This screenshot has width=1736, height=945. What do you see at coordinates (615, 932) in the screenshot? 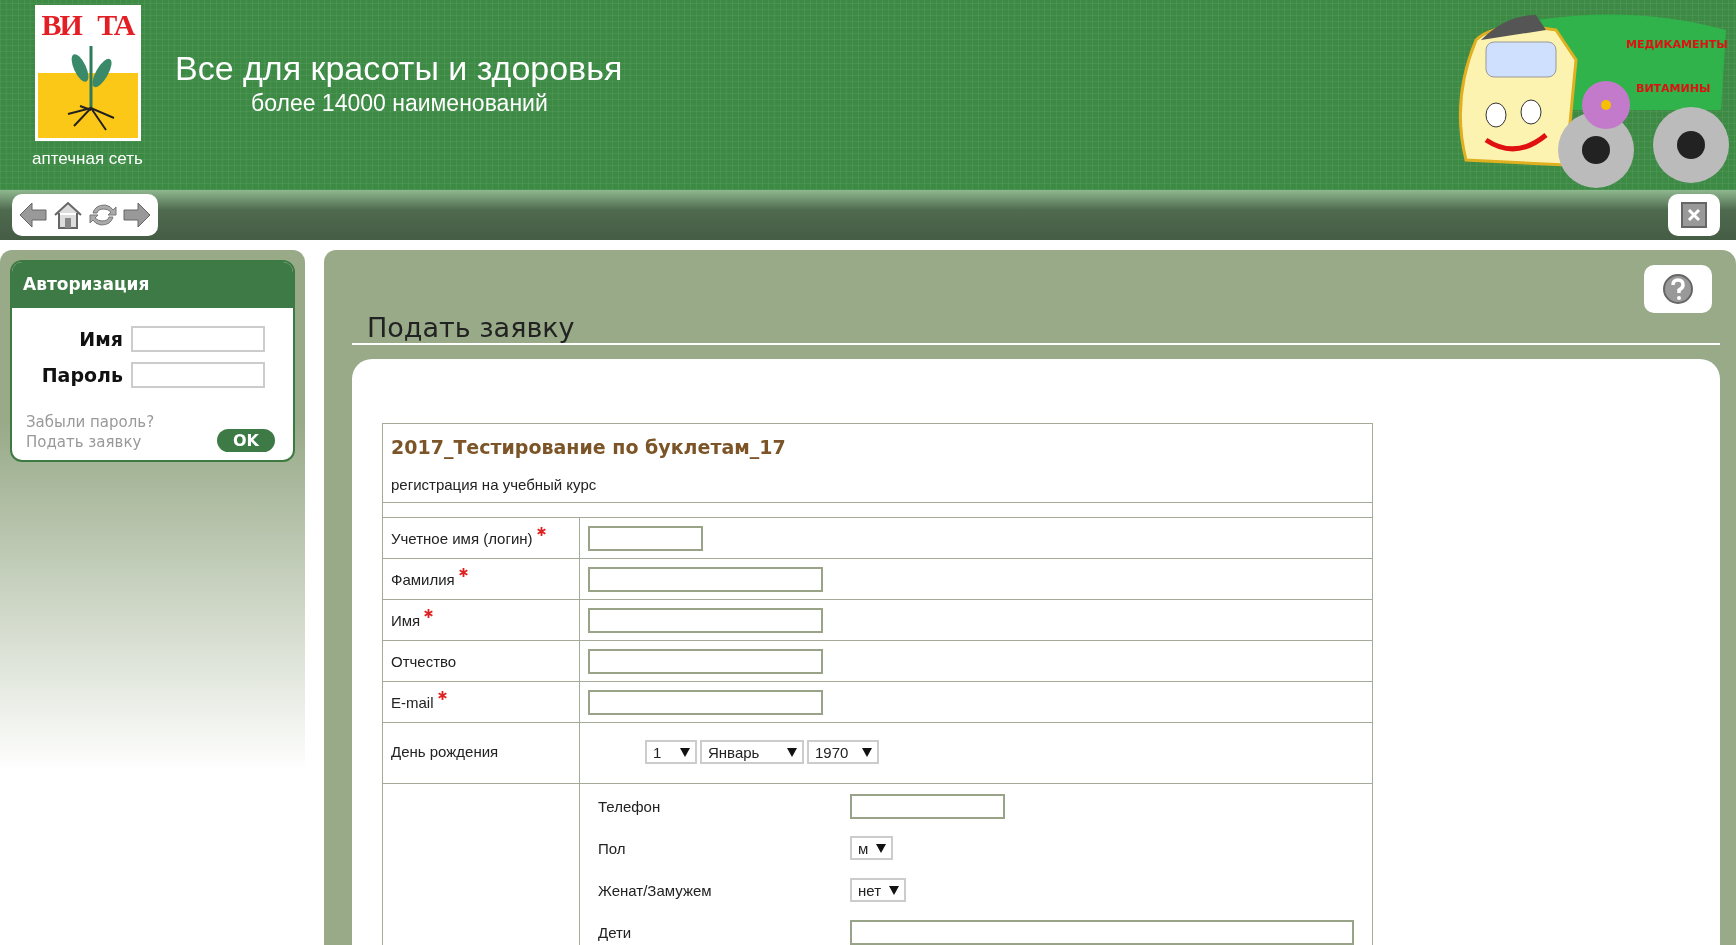
I see `field-label: Дети` at bounding box center [615, 932].